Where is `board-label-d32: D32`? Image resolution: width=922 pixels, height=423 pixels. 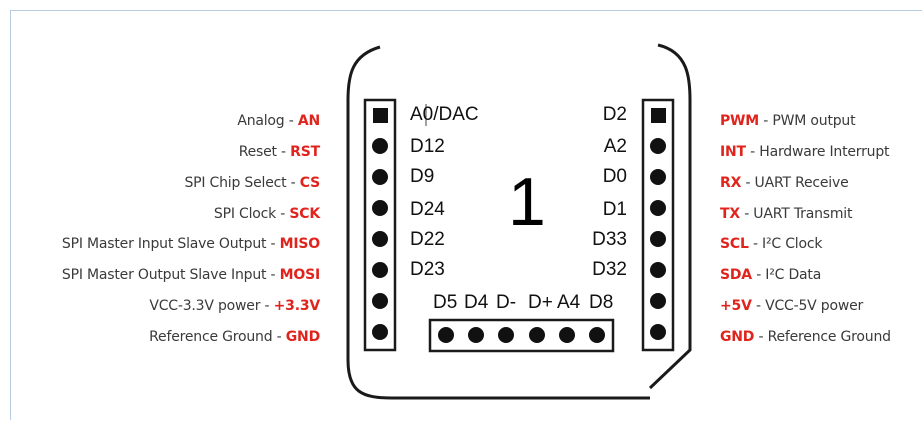 board-label-d32: D32 is located at coordinates (609, 269).